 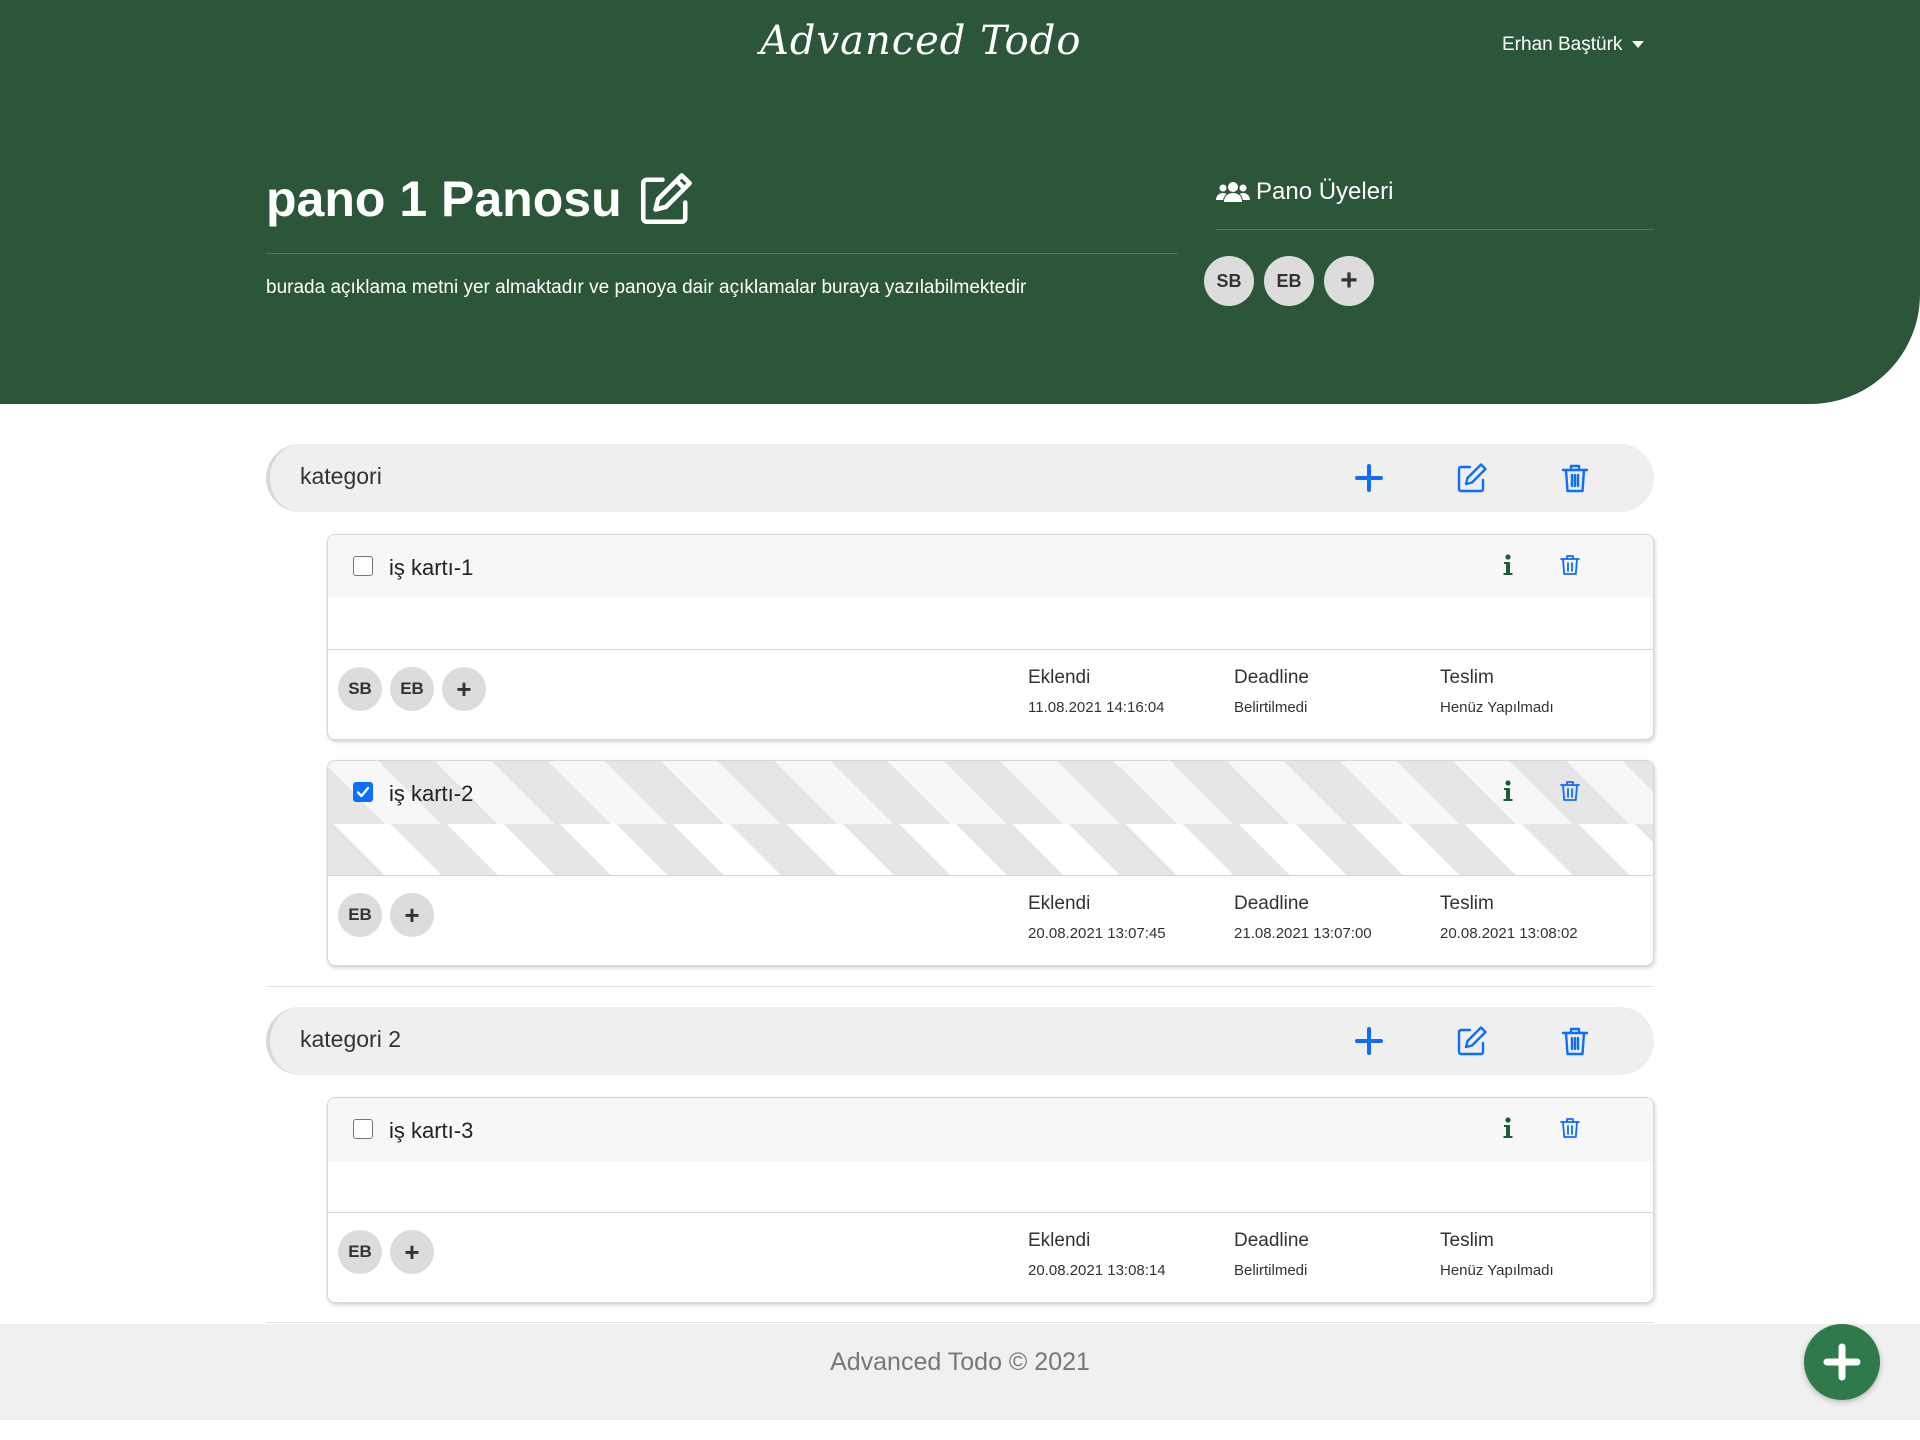 What do you see at coordinates (341, 476) in the screenshot?
I see `category-name: kategori` at bounding box center [341, 476].